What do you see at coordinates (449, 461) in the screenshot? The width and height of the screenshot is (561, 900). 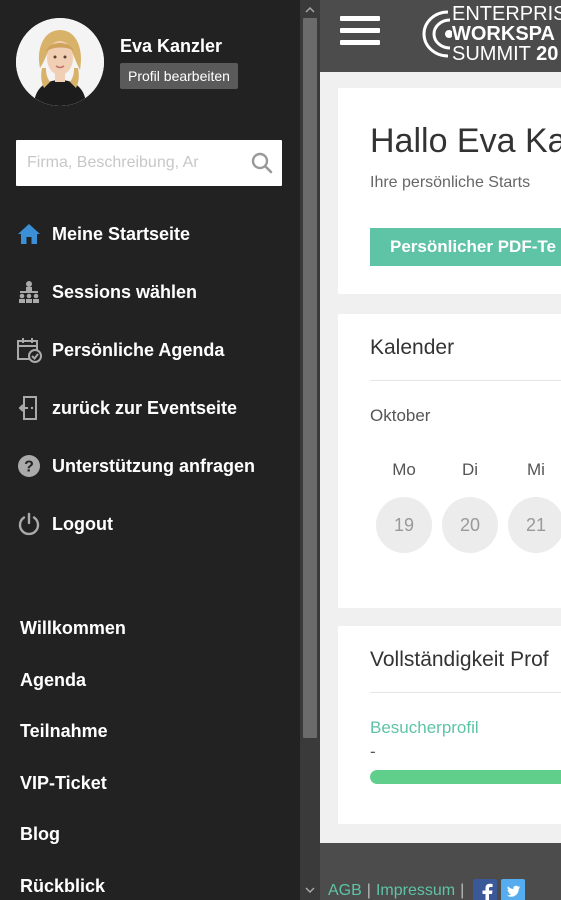 I see `calendar-card: Kalender Oktober Mo Di Mi 19 20 21` at bounding box center [449, 461].